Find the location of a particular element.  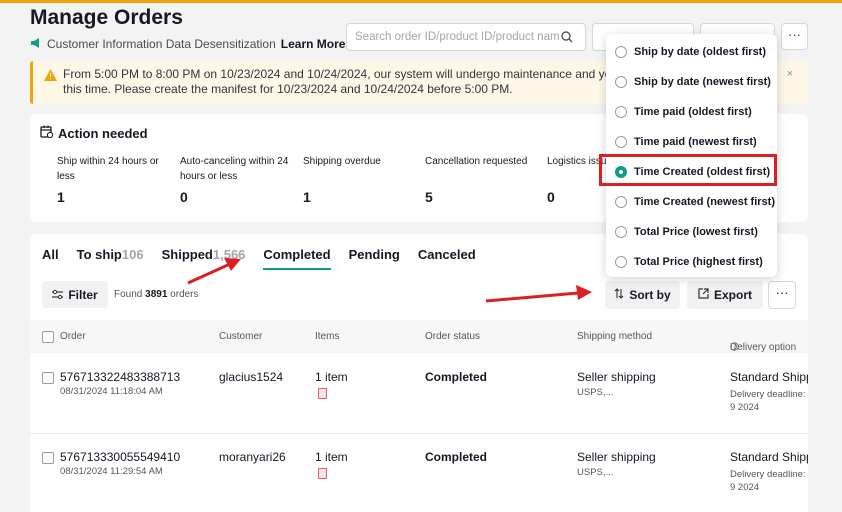

tab-count: 106 is located at coordinates (132, 254).